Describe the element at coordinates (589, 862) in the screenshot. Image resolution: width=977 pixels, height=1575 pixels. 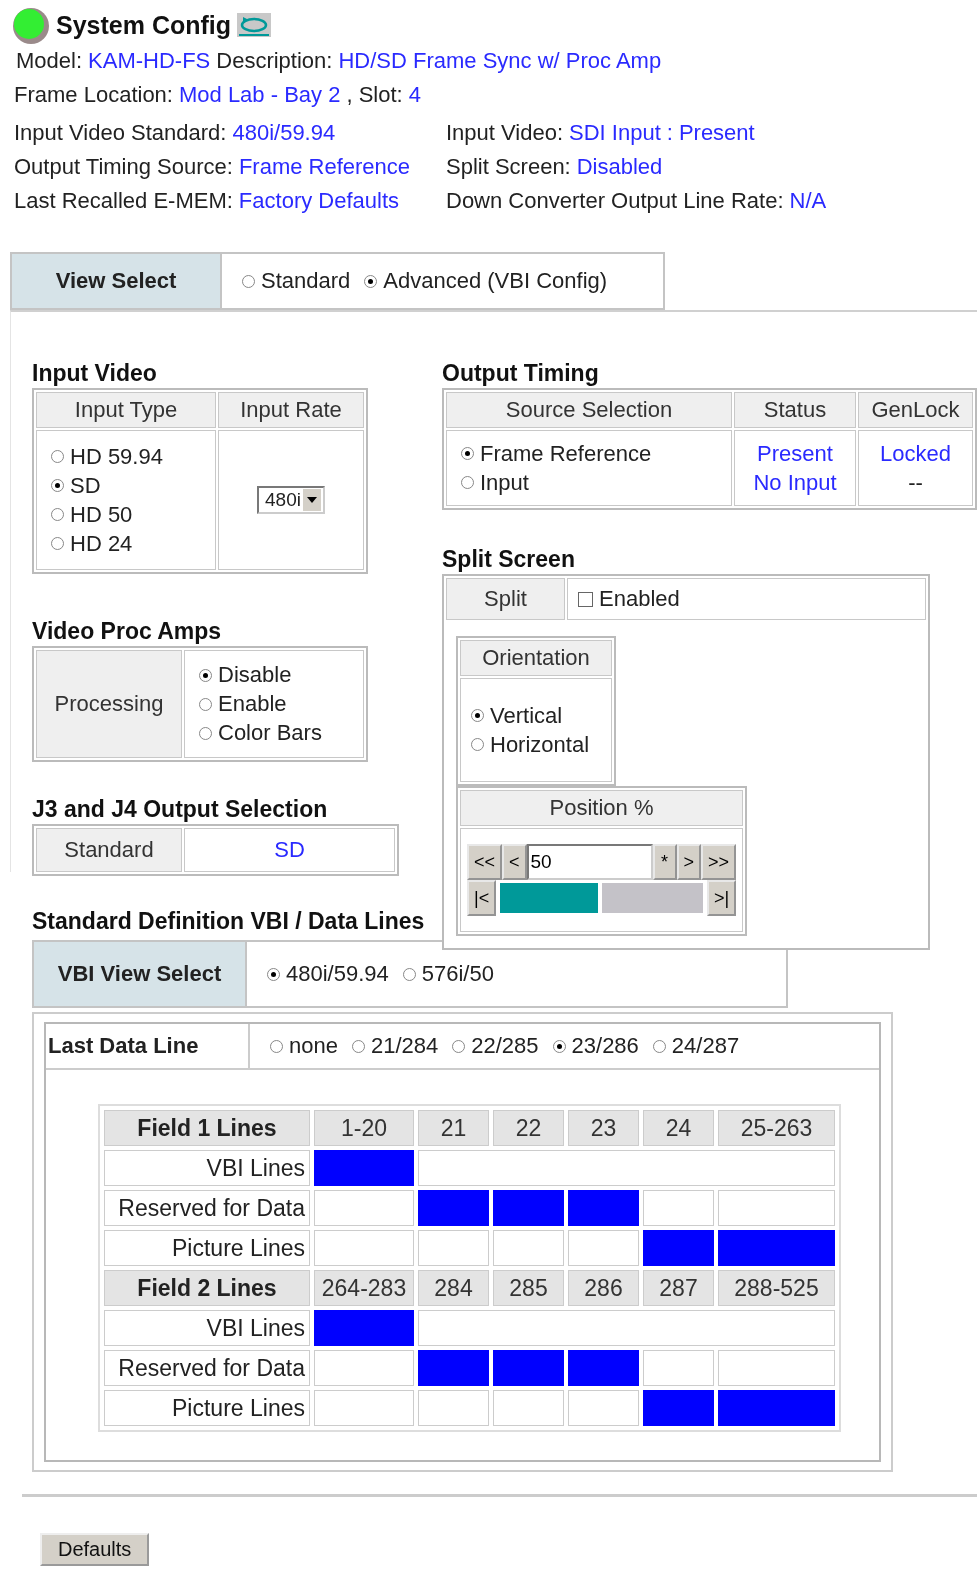
I see `position-input: 50` at that location.